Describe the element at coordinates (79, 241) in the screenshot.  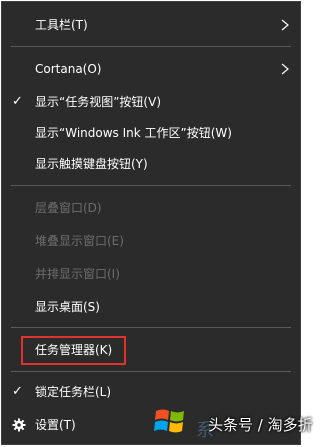
I see `menu-item-label: 堆叠显示窗口(E)` at that location.